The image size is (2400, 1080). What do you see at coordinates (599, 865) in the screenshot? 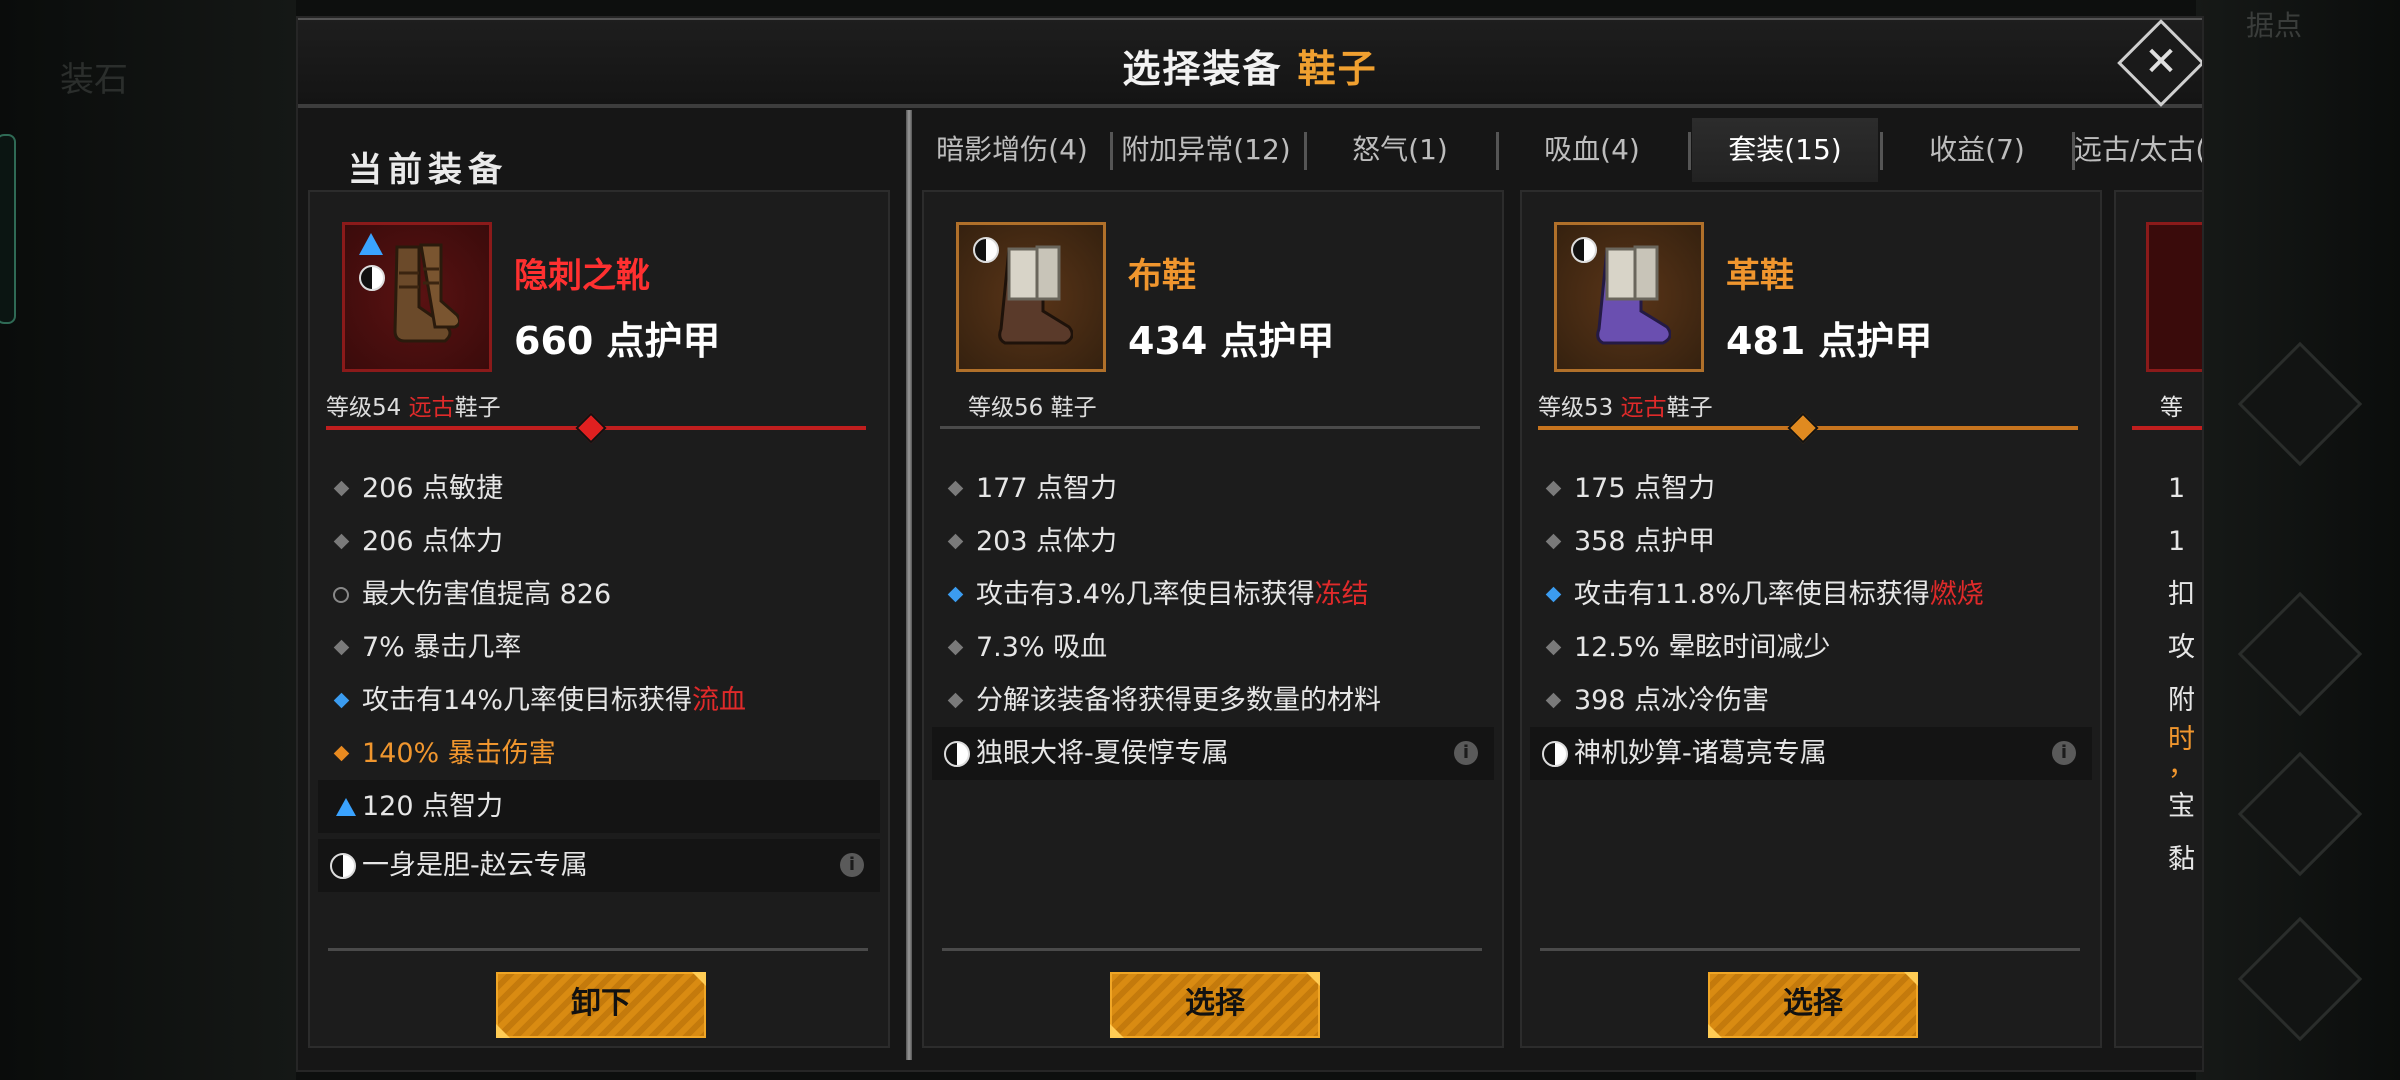
I see `set-row: 一身是胆-赵云专属 i` at bounding box center [599, 865].